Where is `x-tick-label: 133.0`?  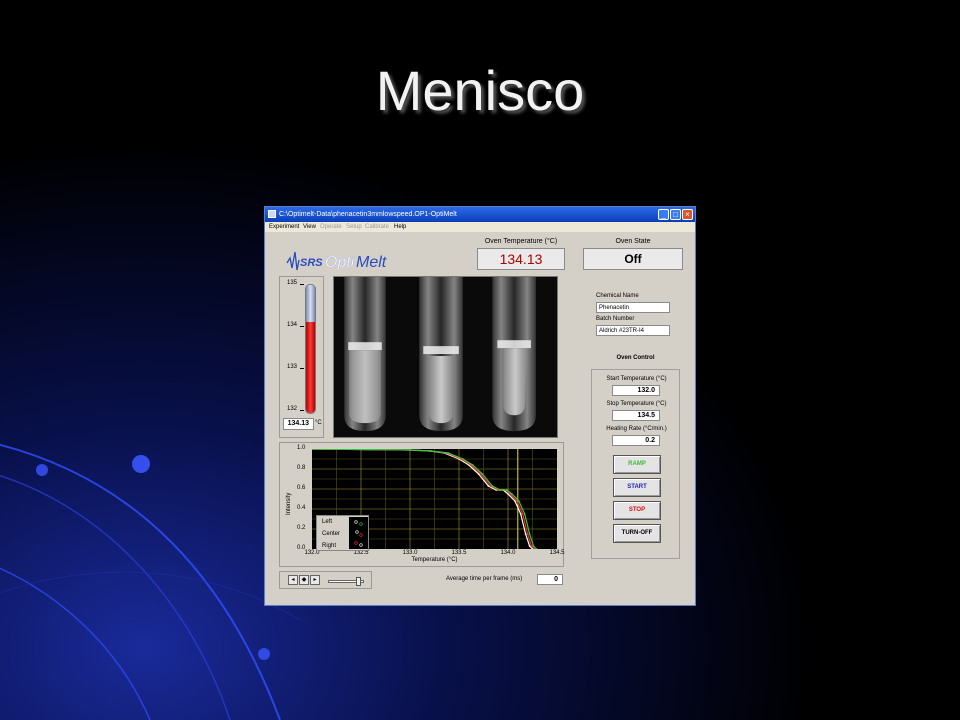 x-tick-label: 133.0 is located at coordinates (410, 553).